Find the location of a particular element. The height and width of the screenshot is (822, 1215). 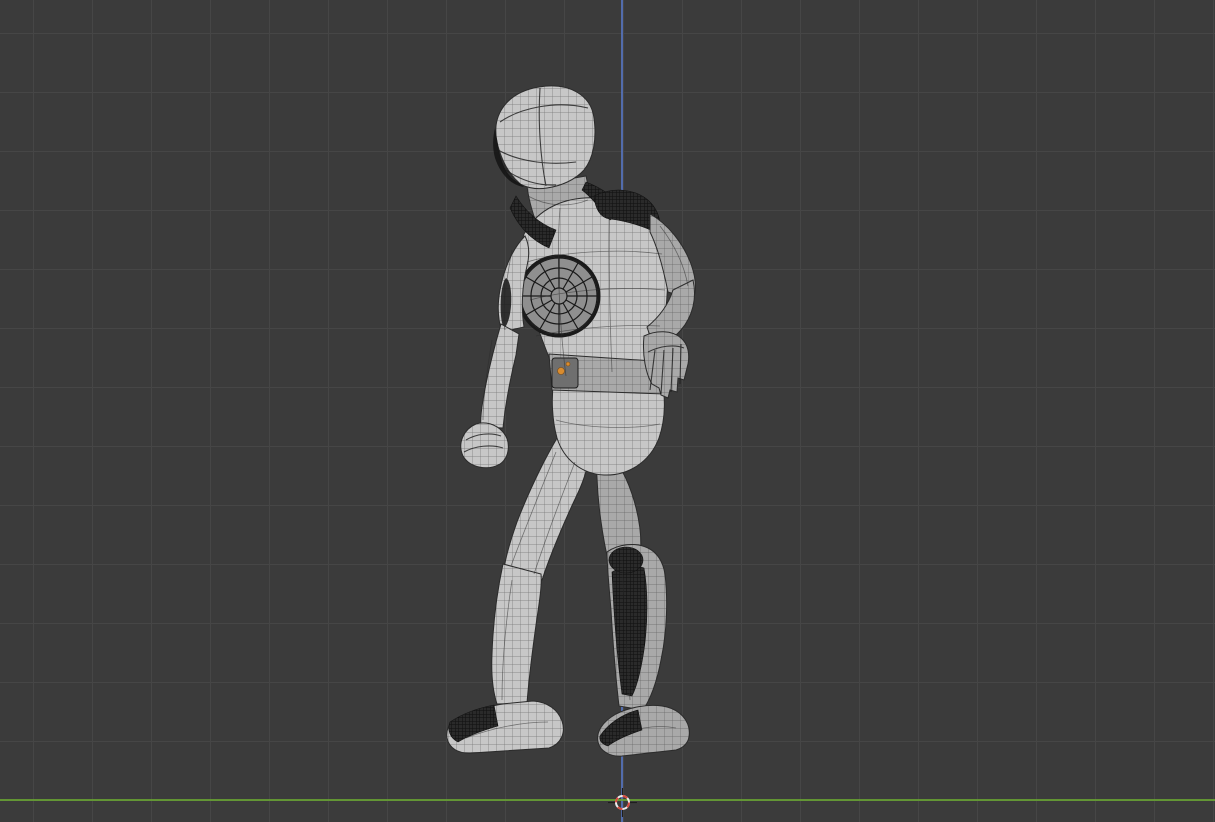

model-far-leg is located at coordinates (642, 600).